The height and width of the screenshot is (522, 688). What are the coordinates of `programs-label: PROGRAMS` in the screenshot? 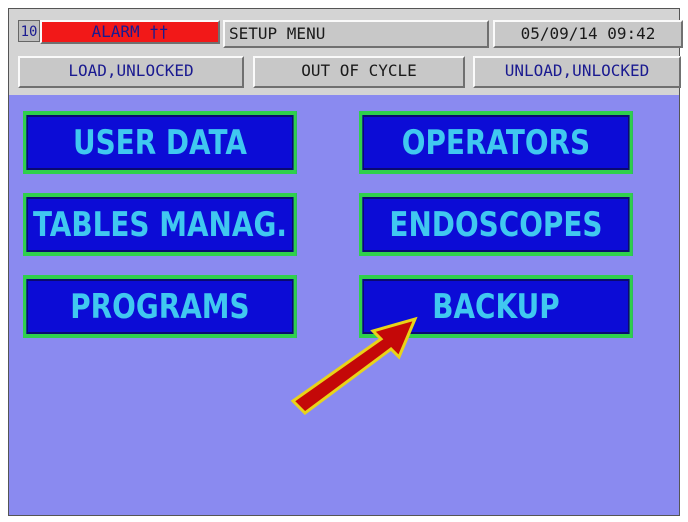 It's located at (160, 306).